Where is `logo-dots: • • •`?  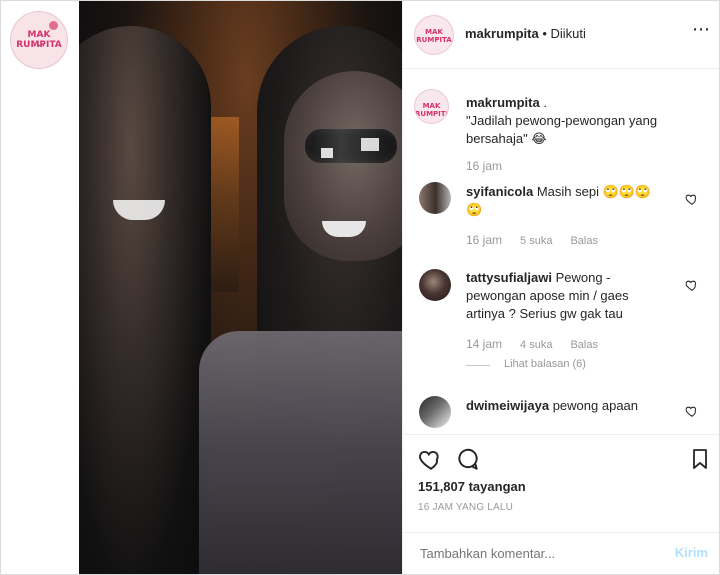 logo-dots: • • • is located at coordinates (39, 46).